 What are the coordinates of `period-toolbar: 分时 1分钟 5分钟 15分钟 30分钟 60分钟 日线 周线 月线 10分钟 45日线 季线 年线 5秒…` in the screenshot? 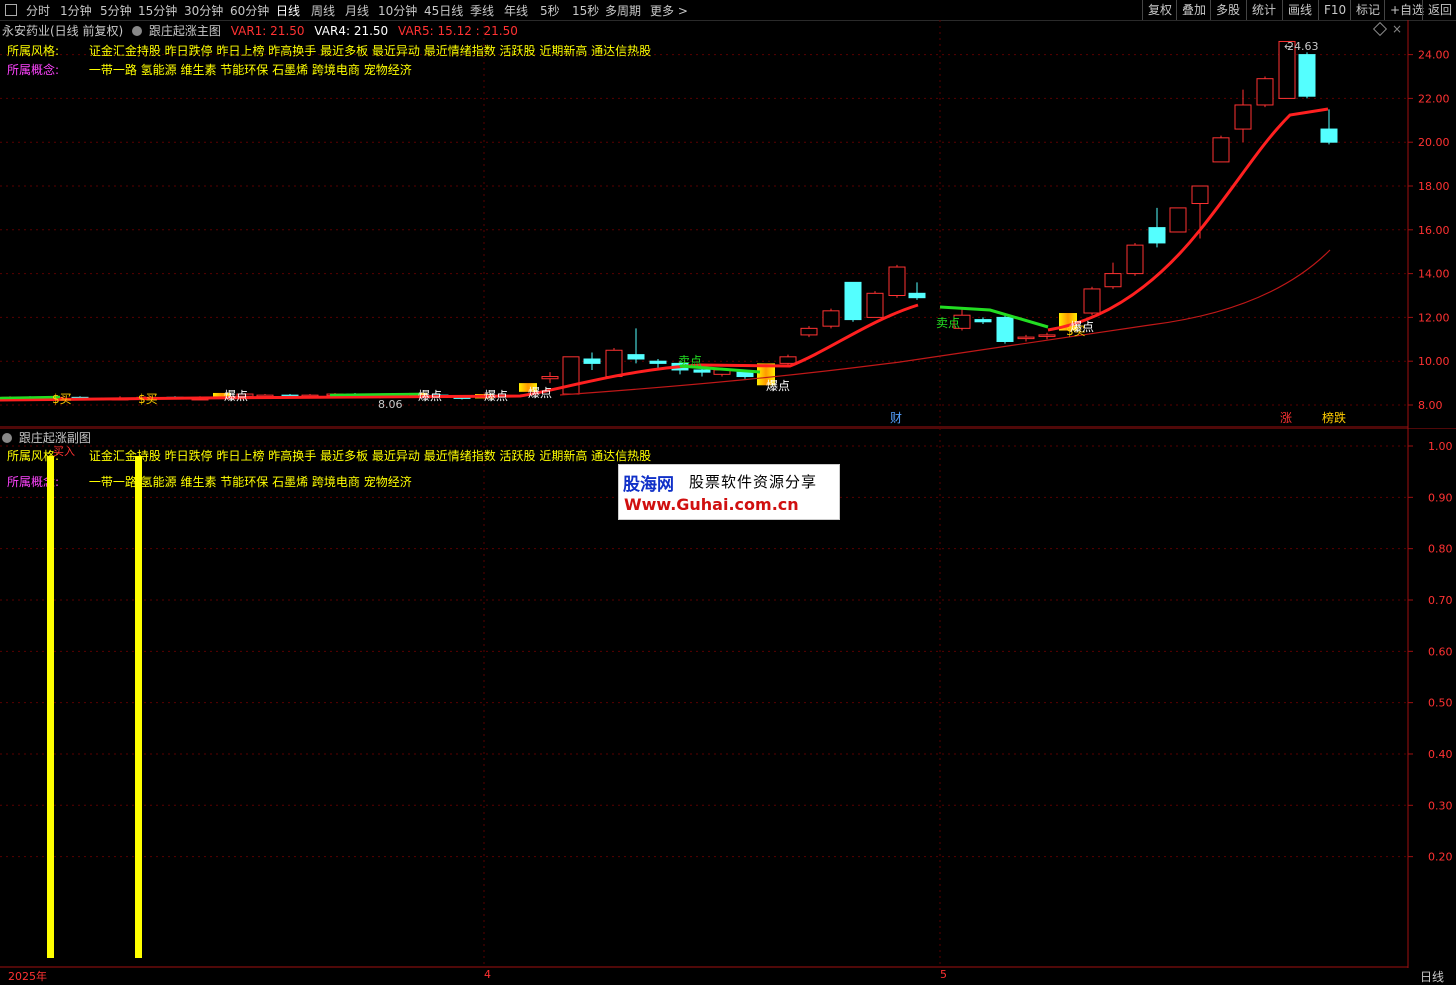 It's located at (728, 10).